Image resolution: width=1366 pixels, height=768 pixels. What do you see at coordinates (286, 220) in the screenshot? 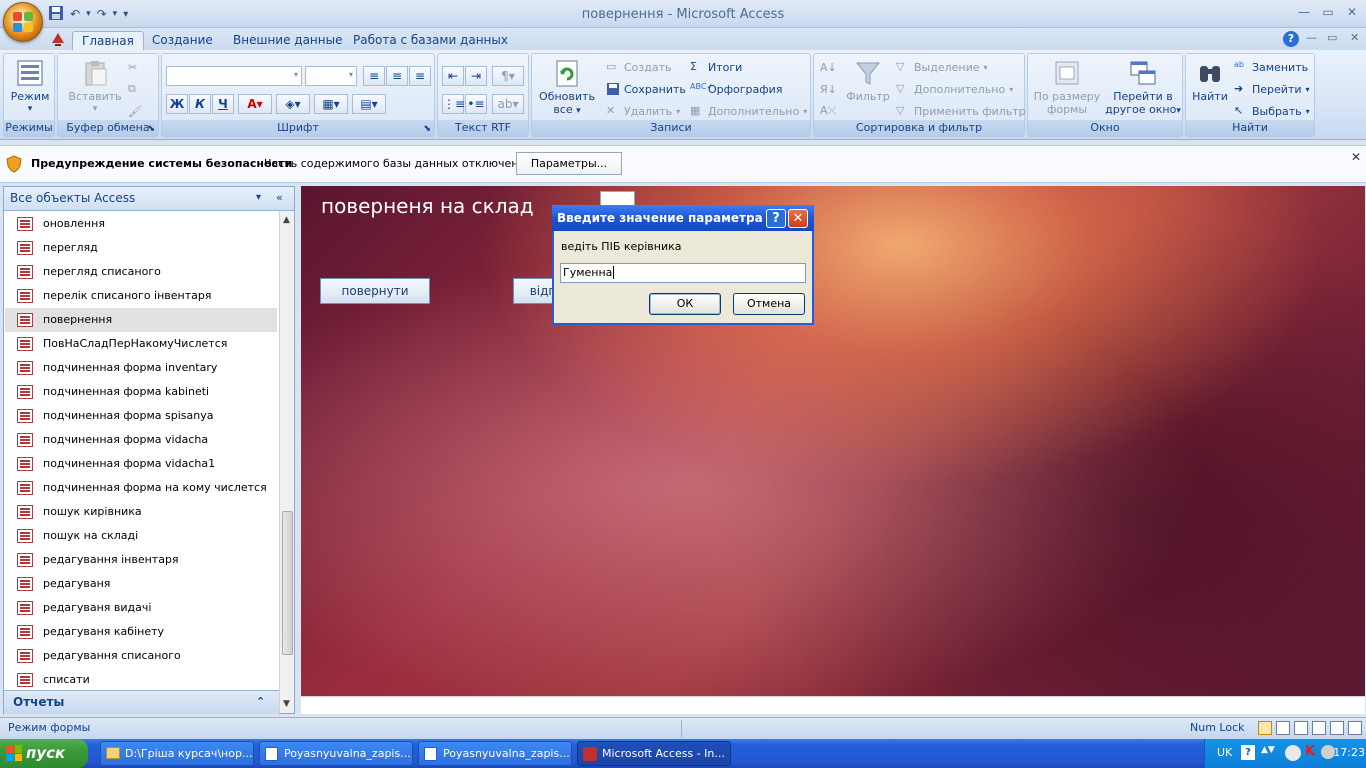
I see `scroll-up-icon: ▲` at bounding box center [286, 220].